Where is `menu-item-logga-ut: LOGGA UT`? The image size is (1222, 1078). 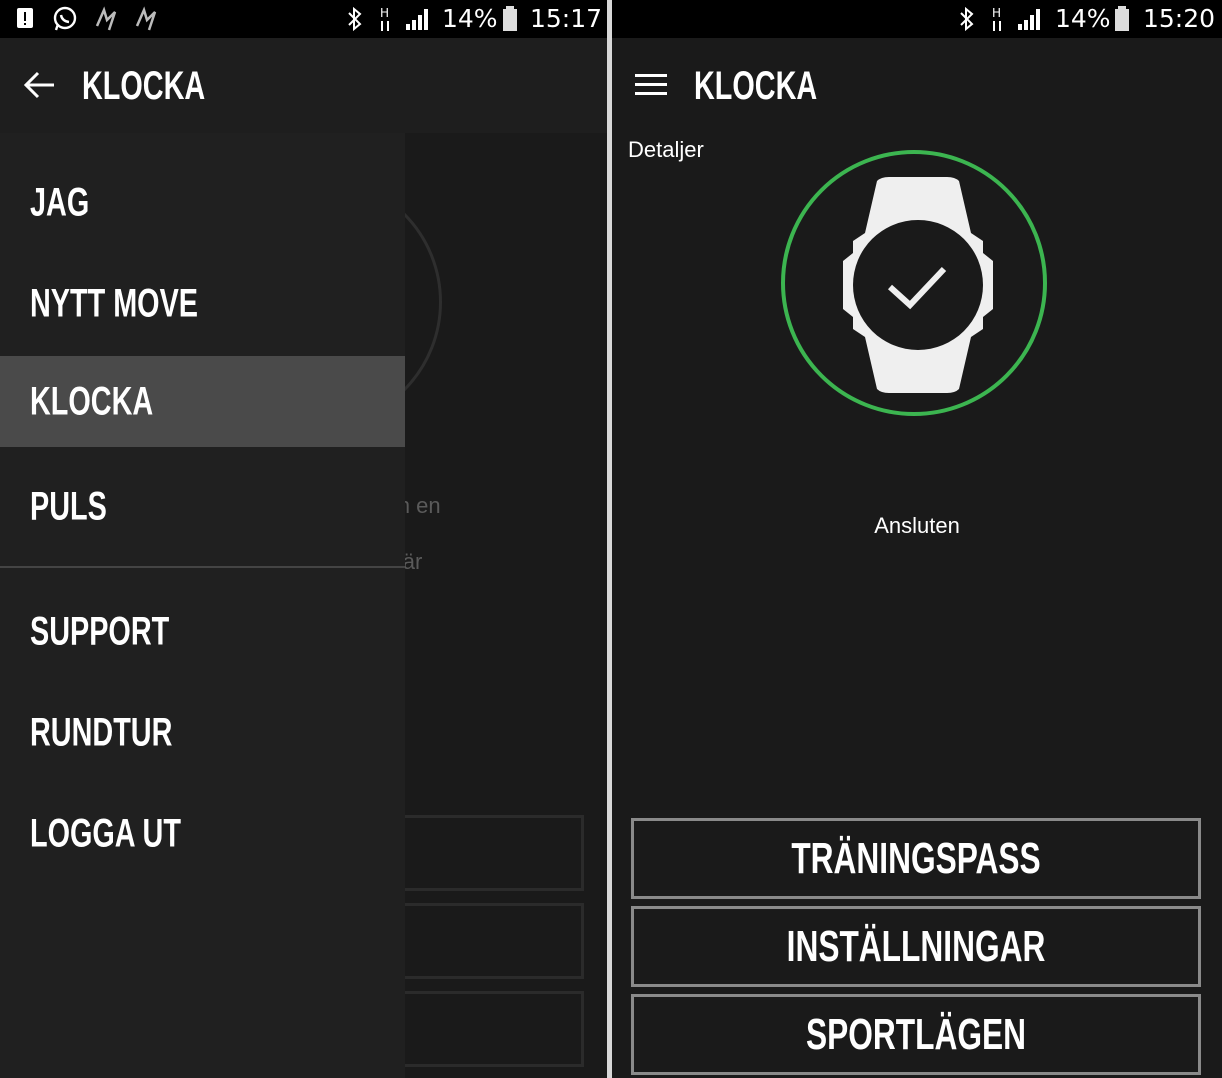 menu-item-logga-ut: LOGGA UT is located at coordinates (202, 833).